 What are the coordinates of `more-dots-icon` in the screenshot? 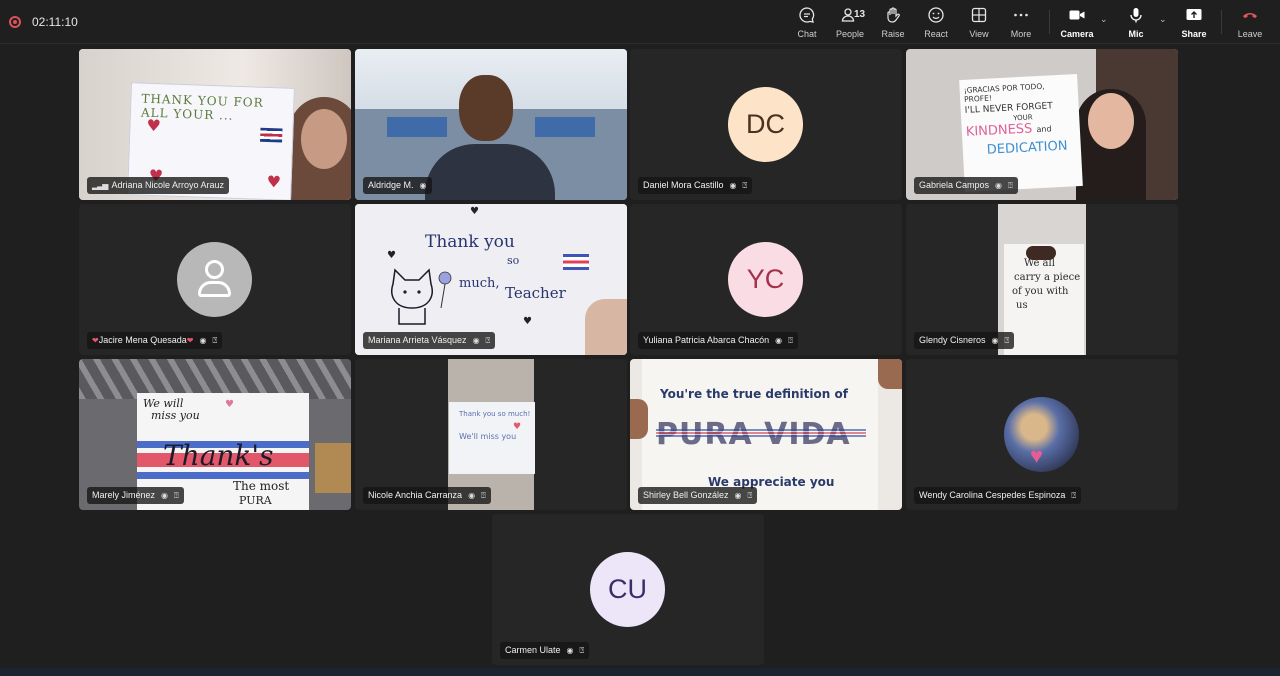 It's located at (1021, 16).